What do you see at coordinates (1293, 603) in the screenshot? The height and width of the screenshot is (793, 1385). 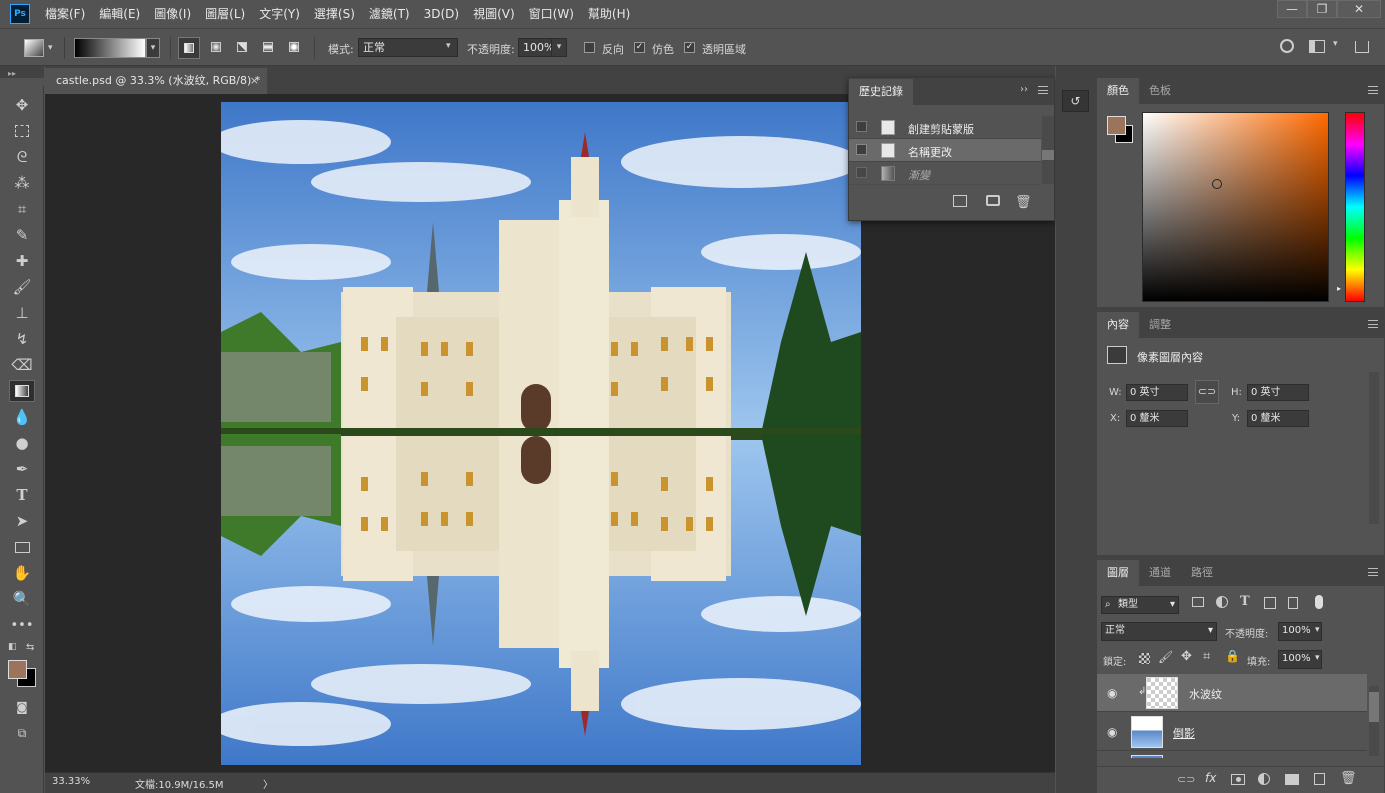 I see `filter-smart-object-icon` at bounding box center [1293, 603].